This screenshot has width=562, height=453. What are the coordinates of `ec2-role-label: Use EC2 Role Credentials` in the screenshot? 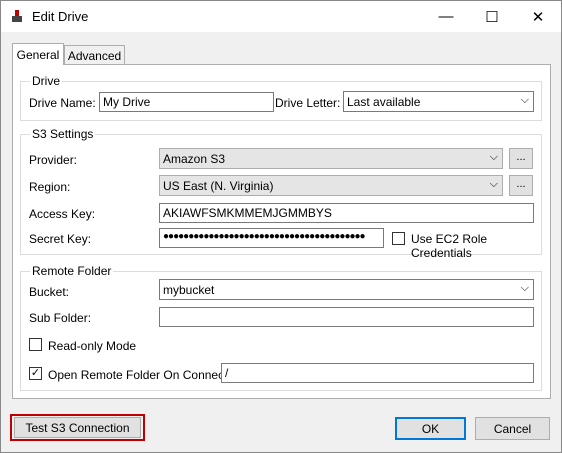 It's located at (449, 246).